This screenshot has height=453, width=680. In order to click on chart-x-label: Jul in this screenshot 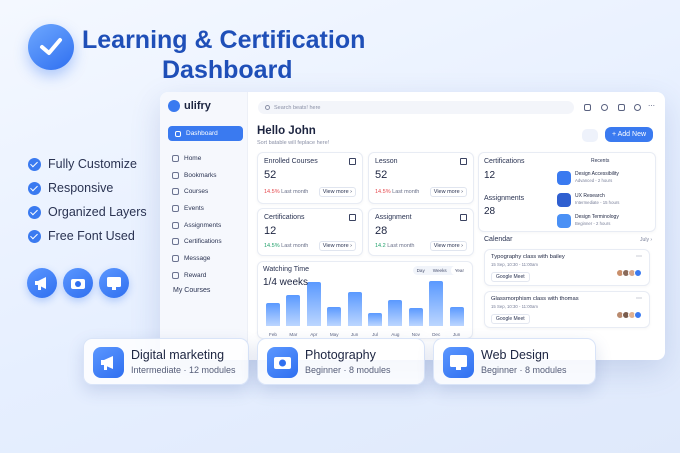, I will do `click(375, 334)`.